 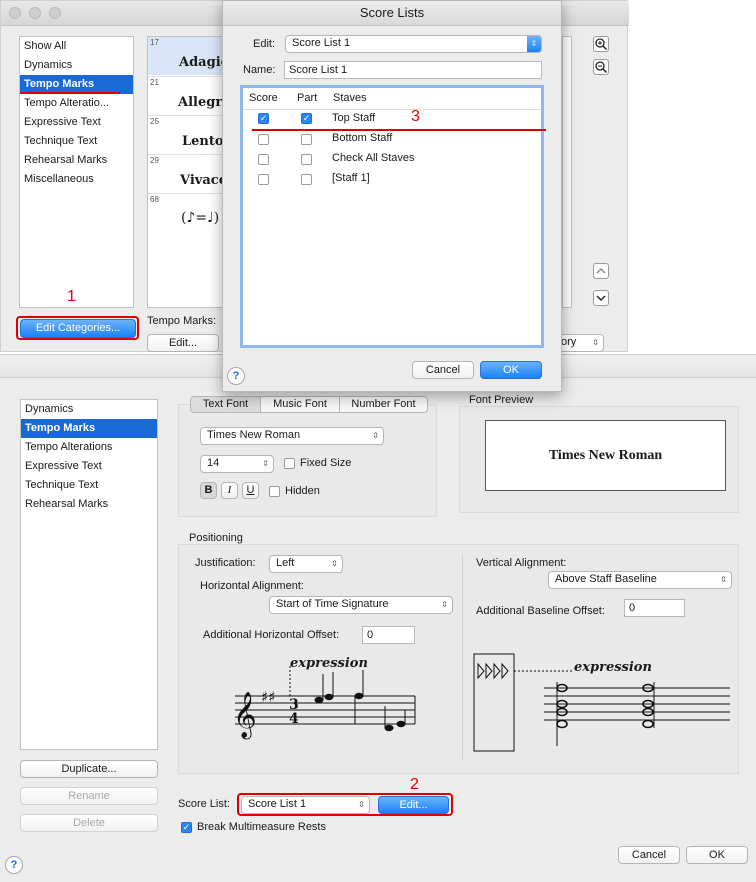 What do you see at coordinates (306, 118) in the screenshot?
I see `row-part-checkbox: ✓` at bounding box center [306, 118].